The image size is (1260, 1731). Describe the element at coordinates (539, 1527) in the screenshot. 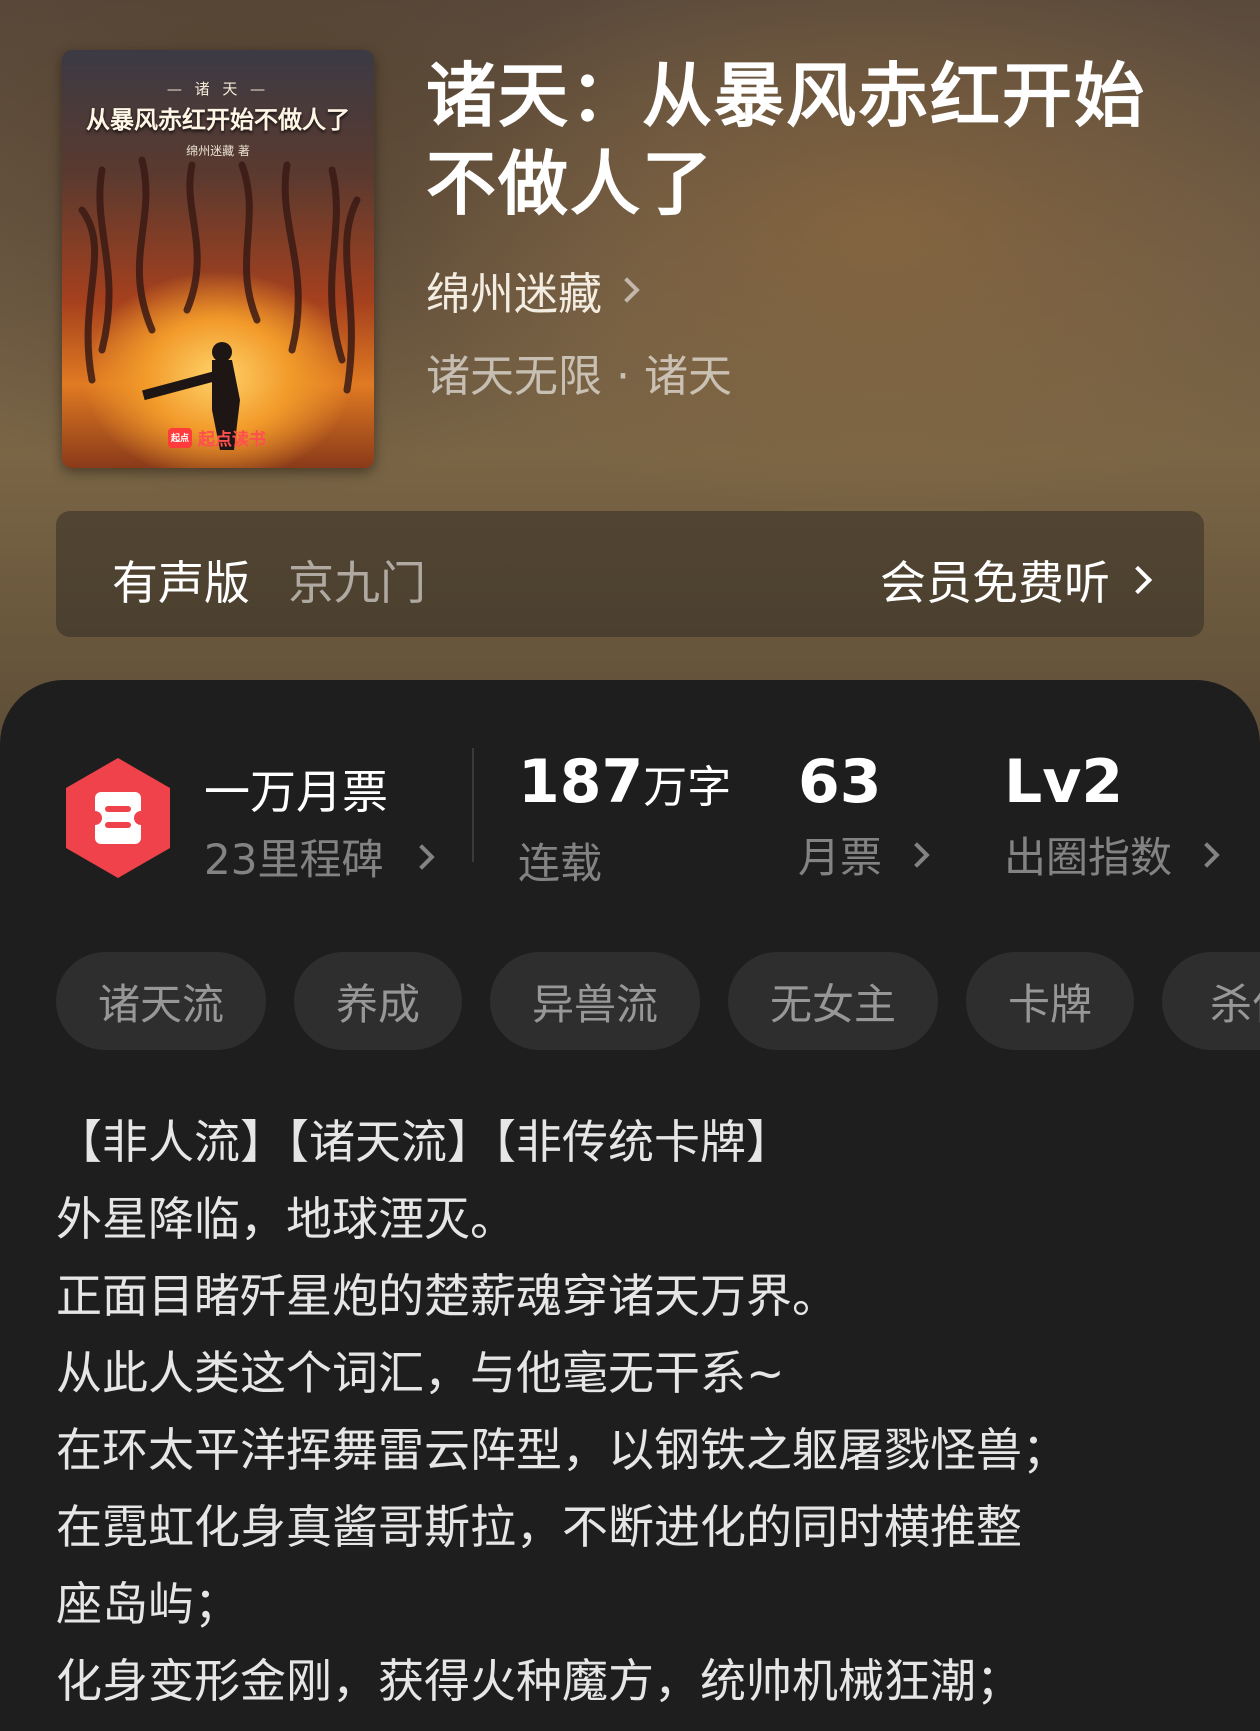

I see `synopsis-line: 在霓虹化身真酱哥斯拉，不断进化的同时横推整` at that location.